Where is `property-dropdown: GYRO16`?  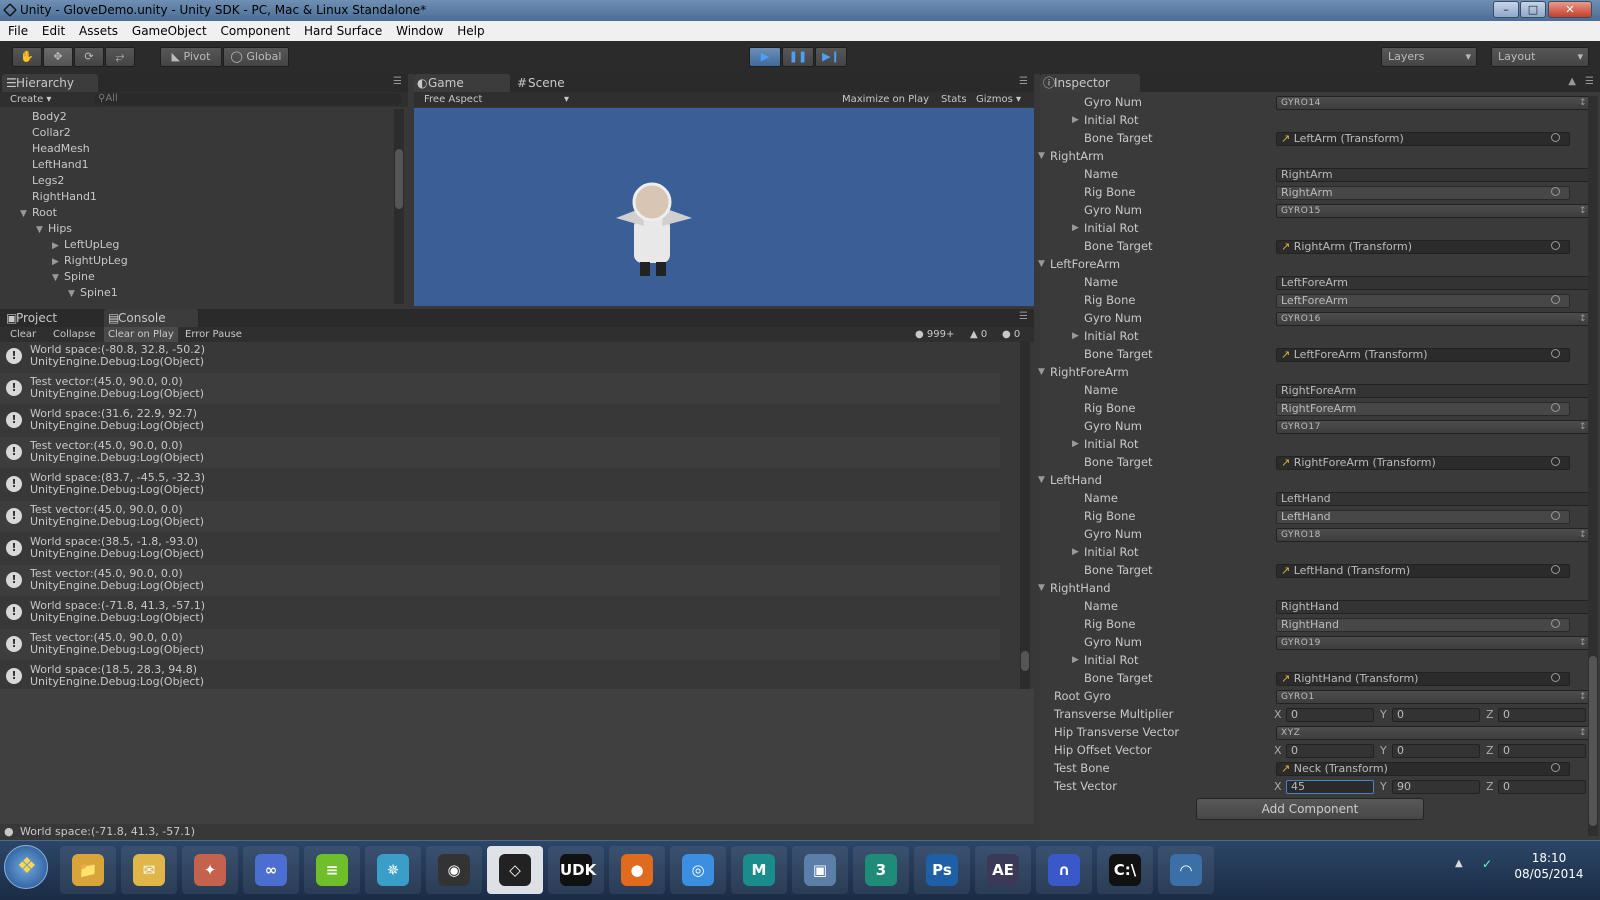 property-dropdown: GYRO16 is located at coordinates (1434, 319).